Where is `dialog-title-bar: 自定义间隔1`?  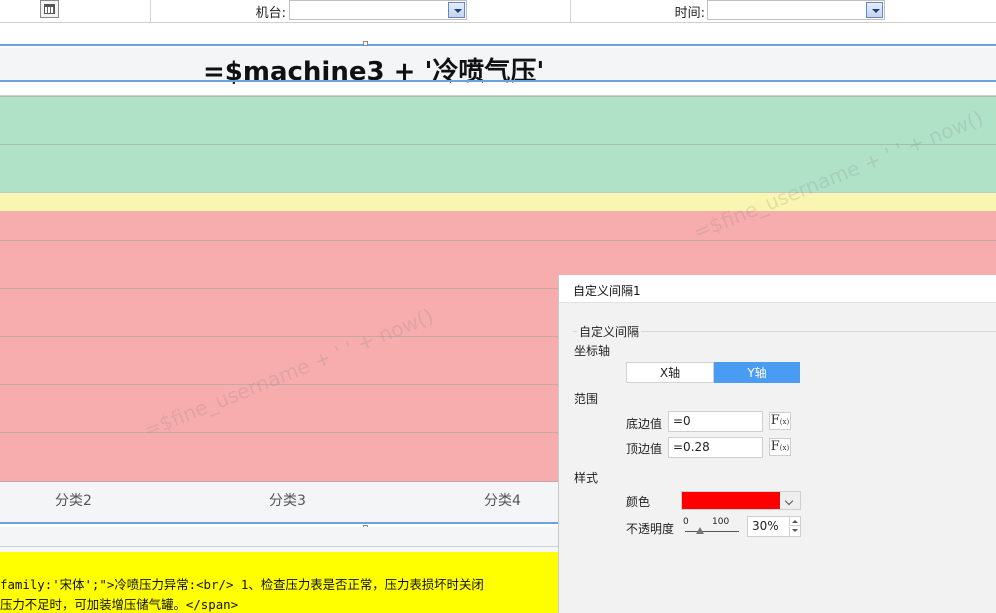
dialog-title-bar: 自定义间隔1 is located at coordinates (777, 289).